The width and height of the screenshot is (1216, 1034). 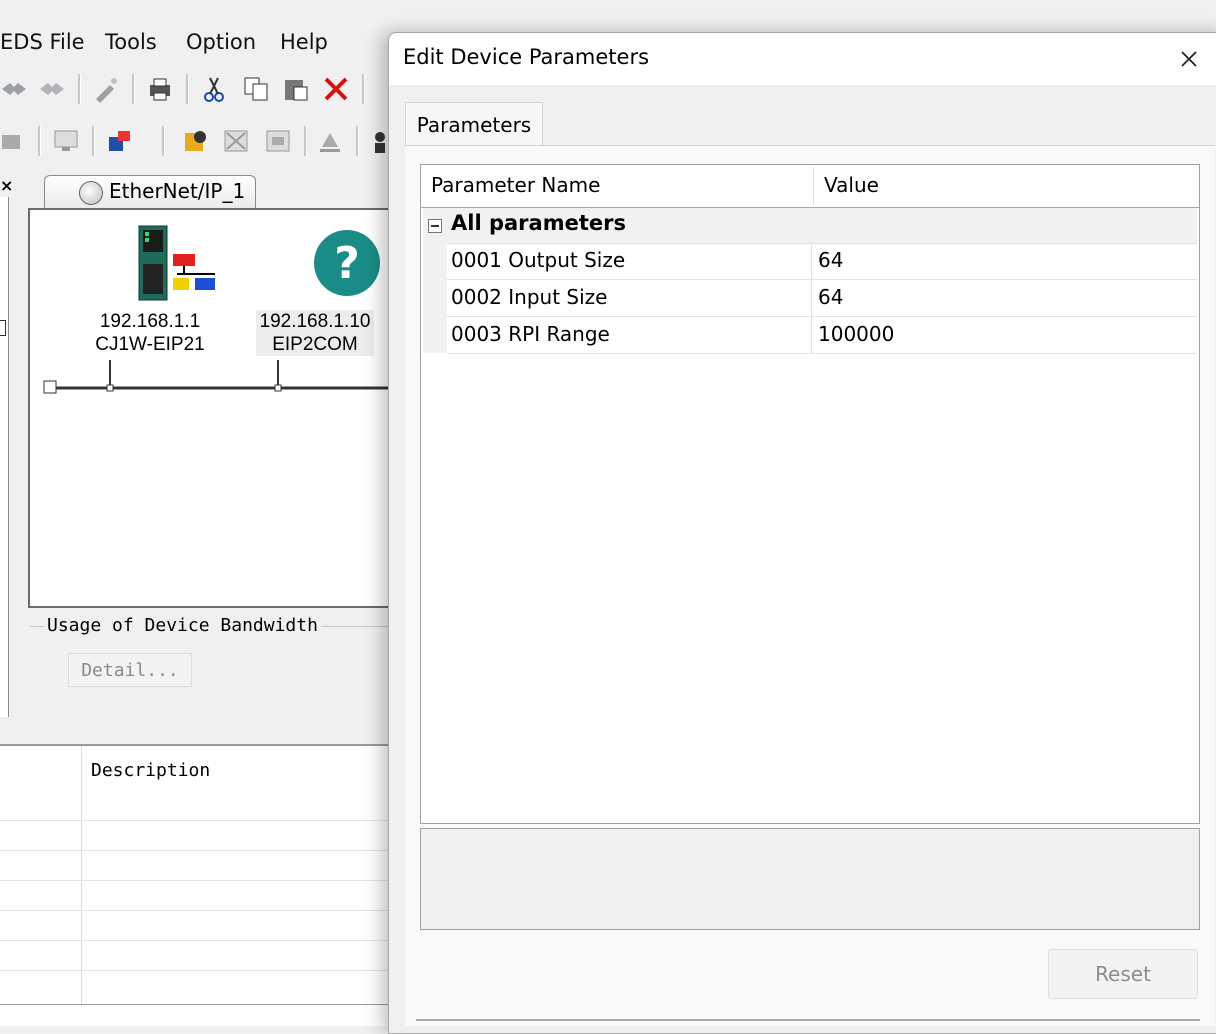 What do you see at coordinates (91, 193) in the screenshot?
I see `globe-icon` at bounding box center [91, 193].